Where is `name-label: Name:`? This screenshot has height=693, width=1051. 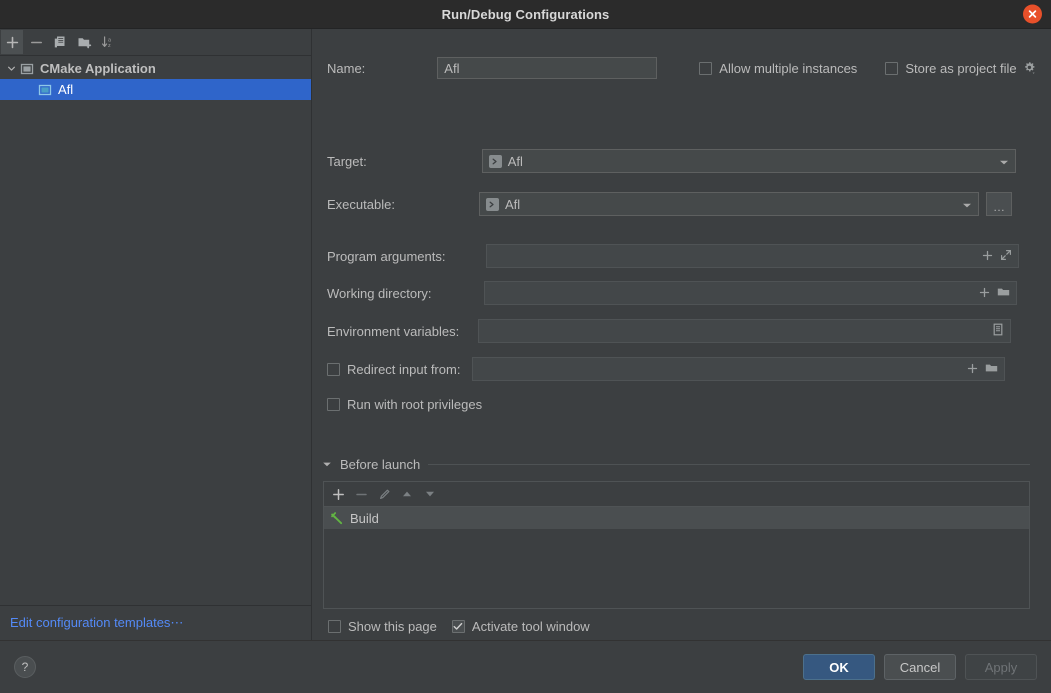
name-label: Name: is located at coordinates (346, 68).